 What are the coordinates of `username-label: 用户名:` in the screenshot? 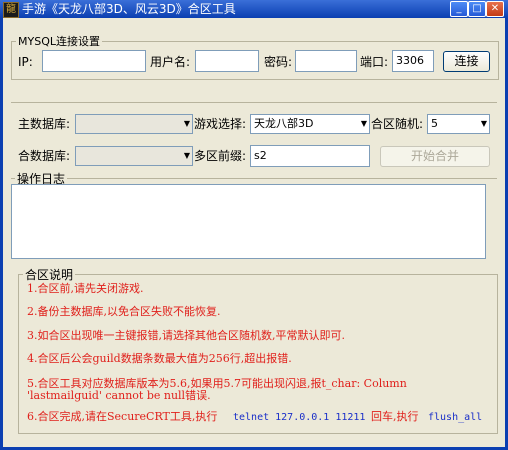 It's located at (170, 62).